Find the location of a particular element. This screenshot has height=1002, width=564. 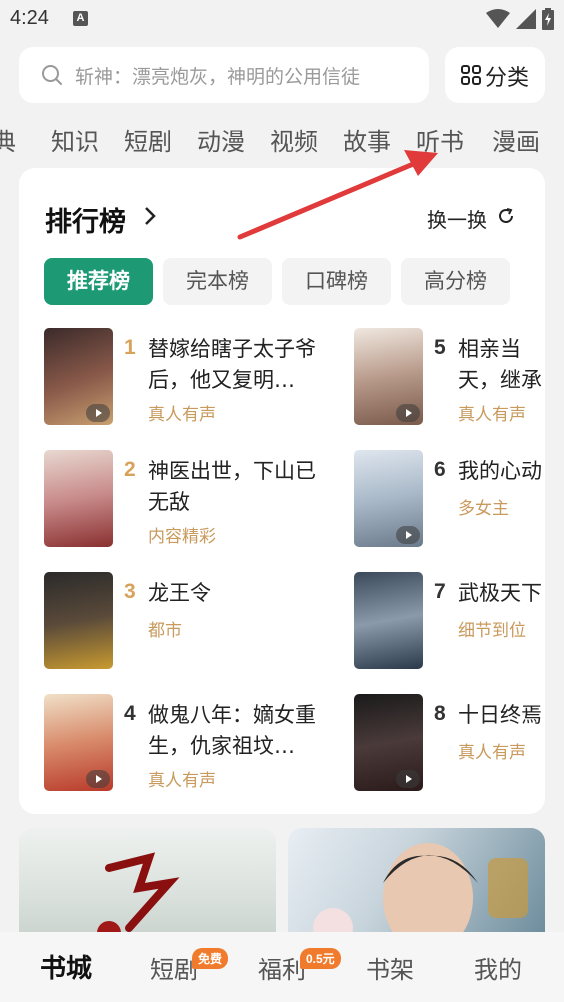

banner-left is located at coordinates (147, 888).